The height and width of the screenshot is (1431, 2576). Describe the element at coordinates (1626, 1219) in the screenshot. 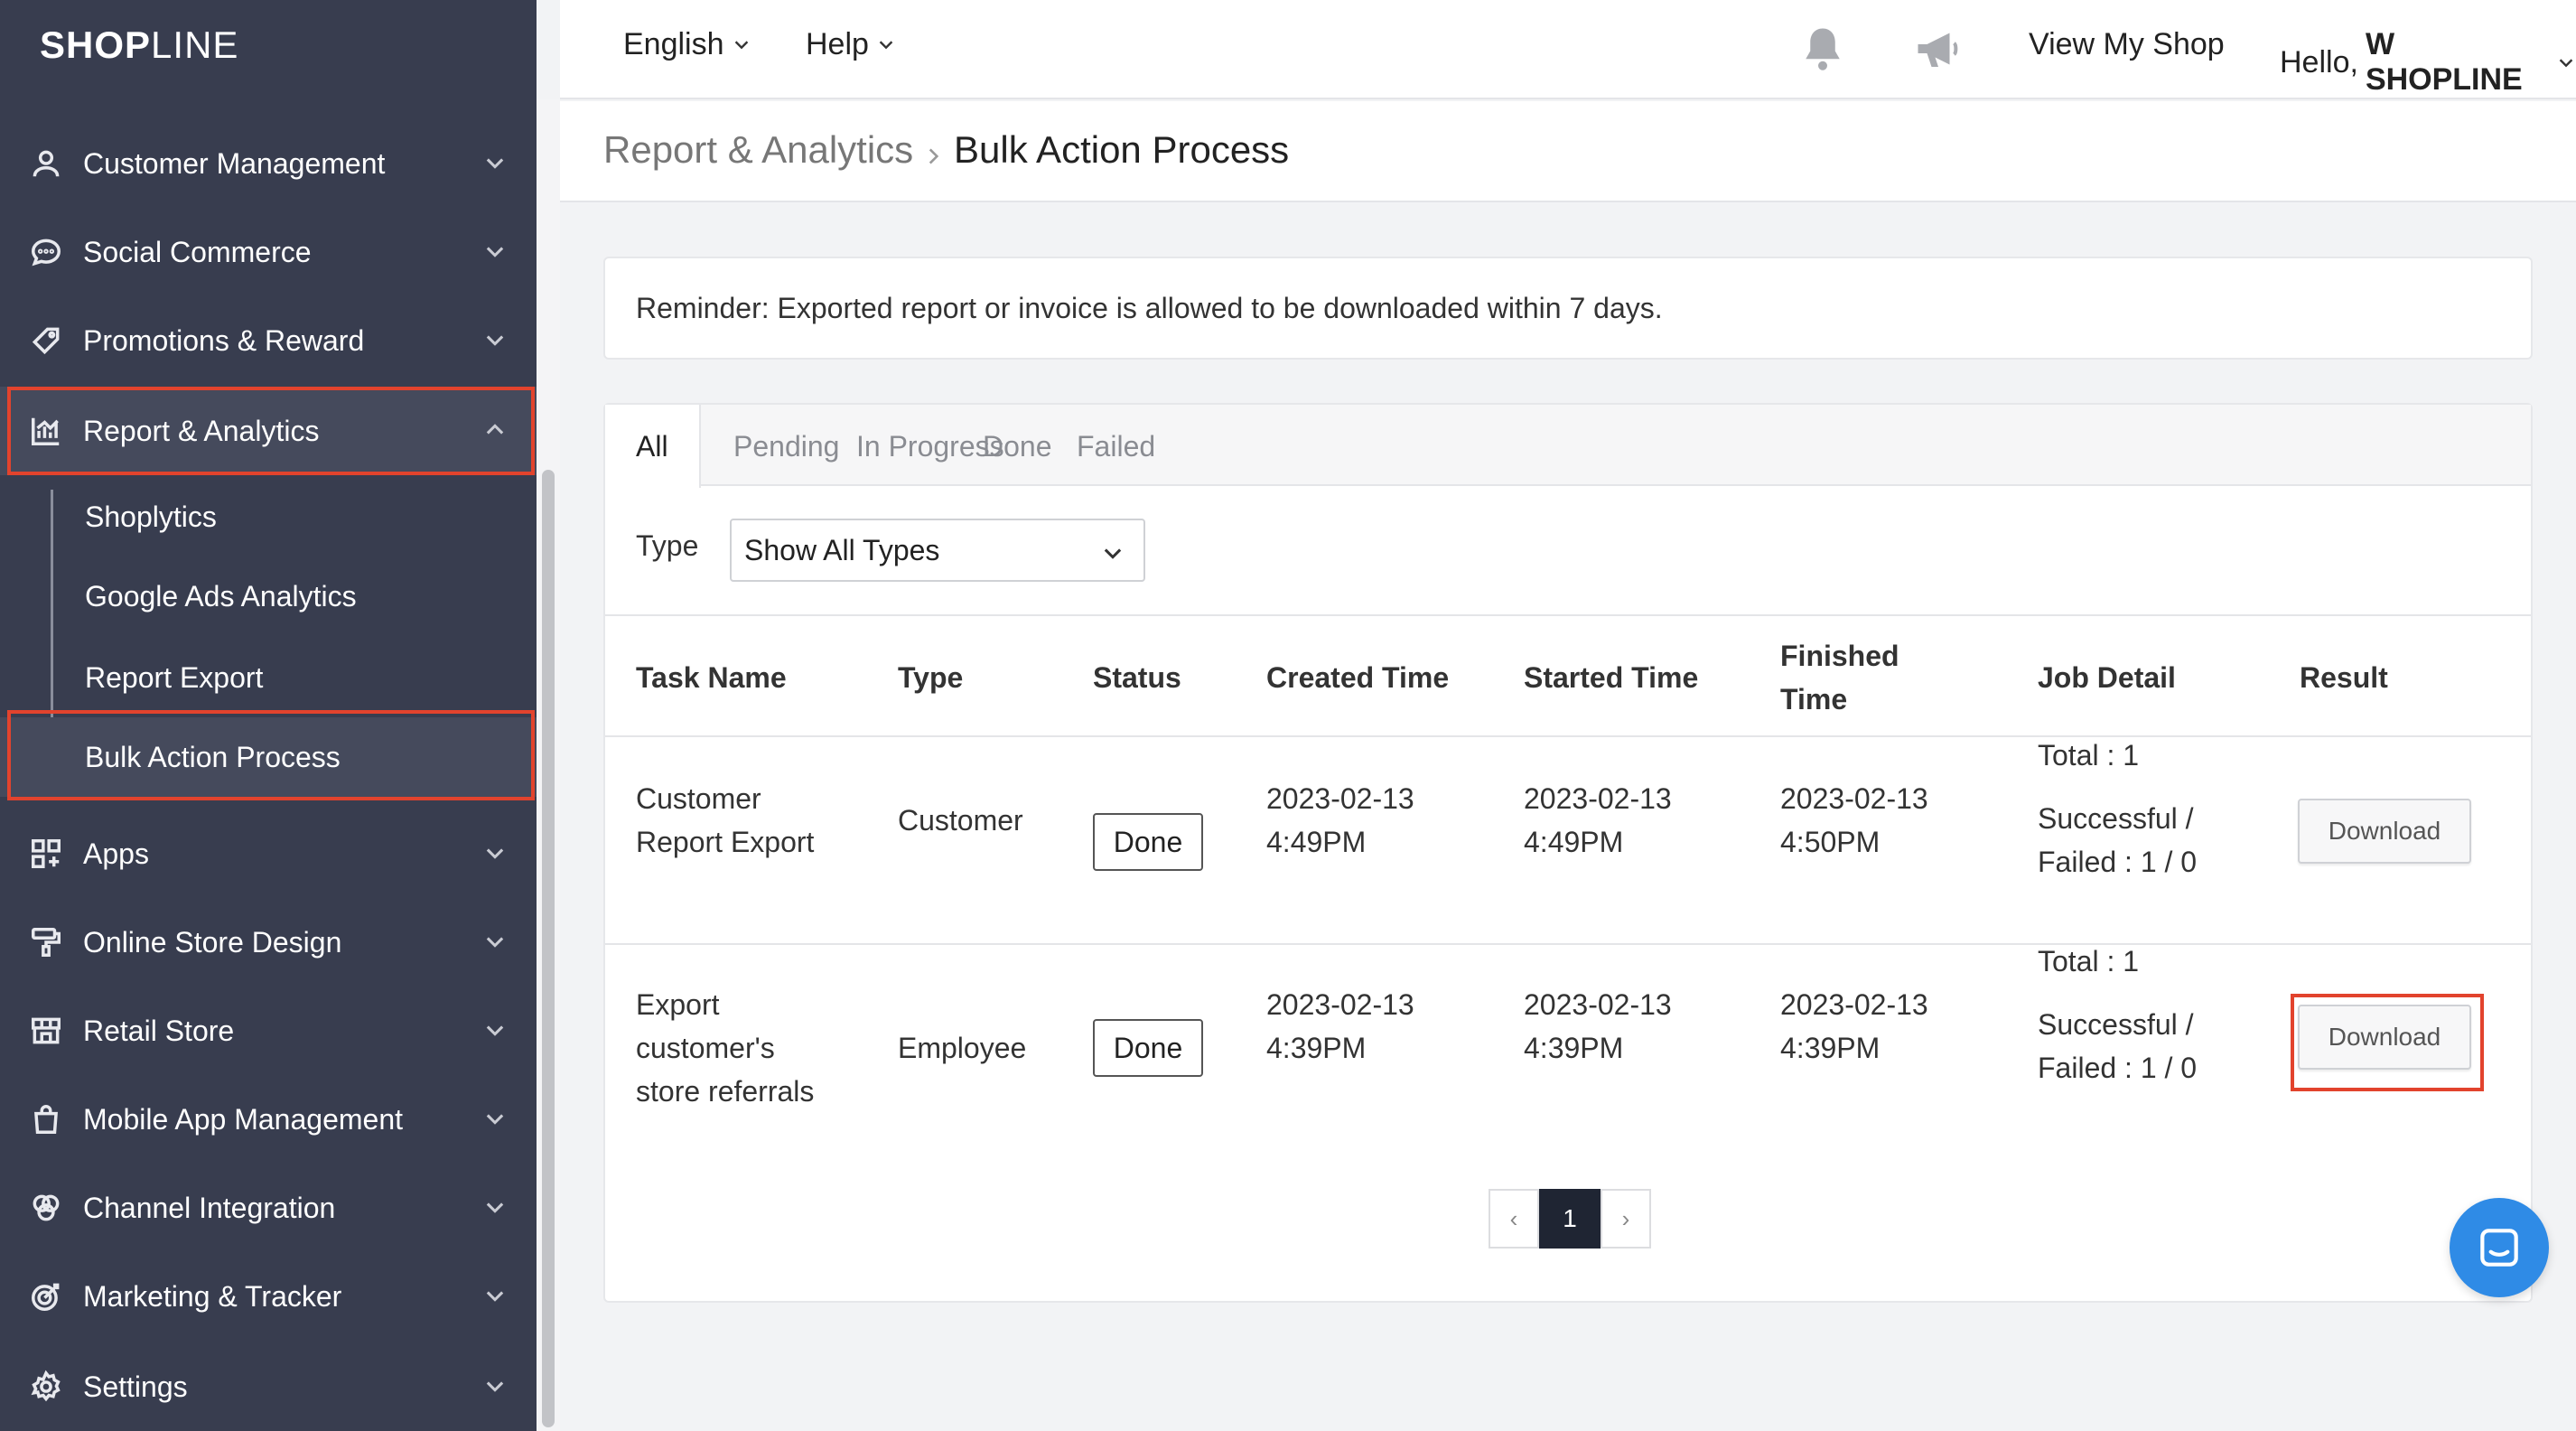

I see `pagination-next-button: ›` at that location.